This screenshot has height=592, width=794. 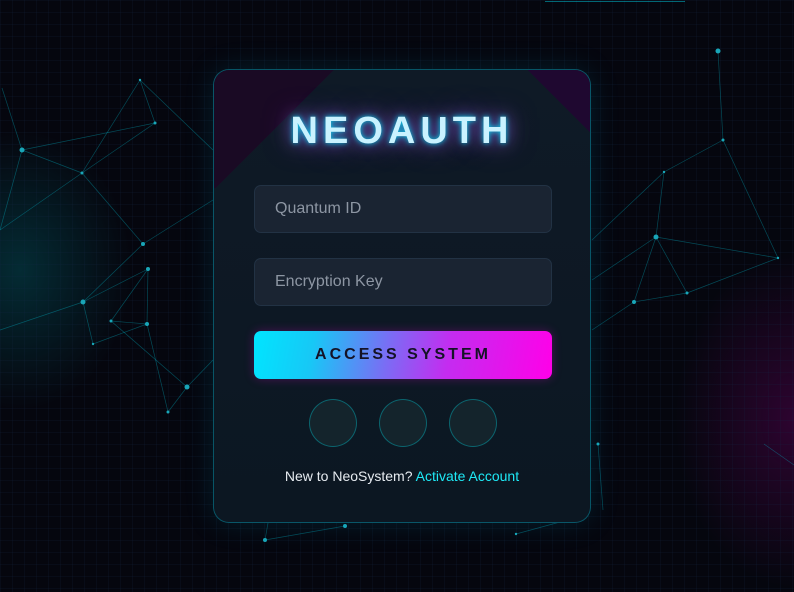 What do you see at coordinates (403, 282) in the screenshot?
I see `encryption-key-input: Encryption Key` at bounding box center [403, 282].